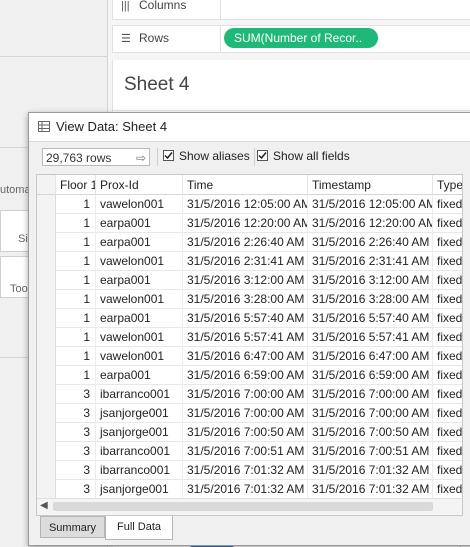  I want to click on horizontal-scrollbar: ◀, so click(249, 506).